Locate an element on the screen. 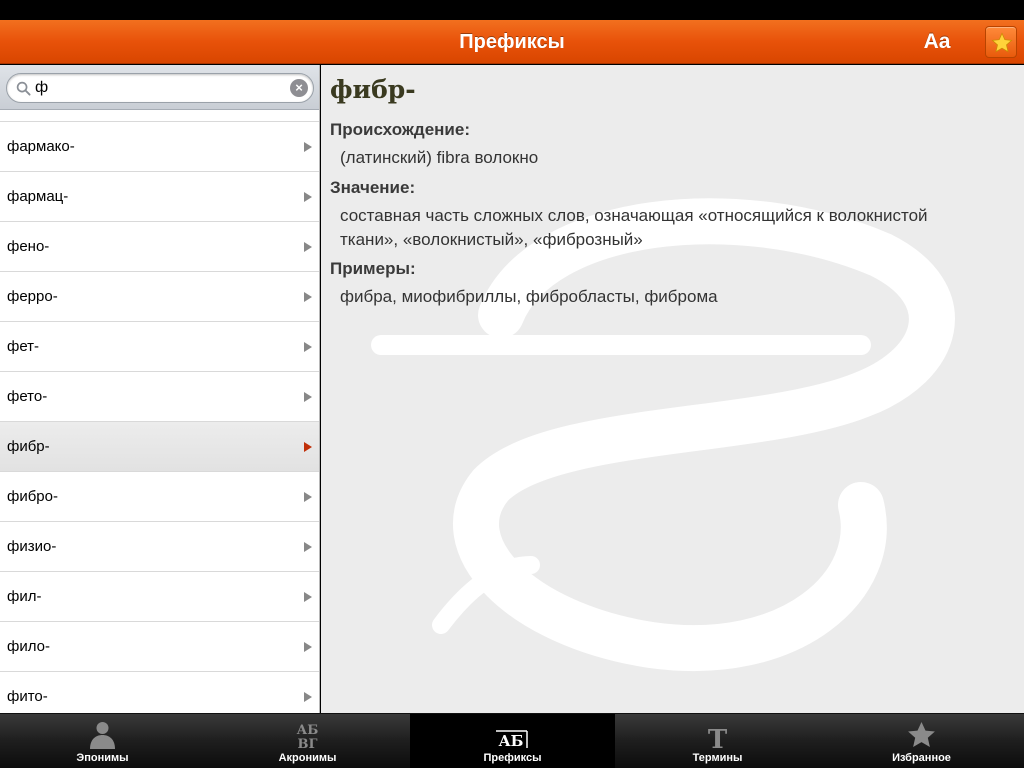 This screenshot has height=768, width=1024. list-item-label: фил- is located at coordinates (24, 596).